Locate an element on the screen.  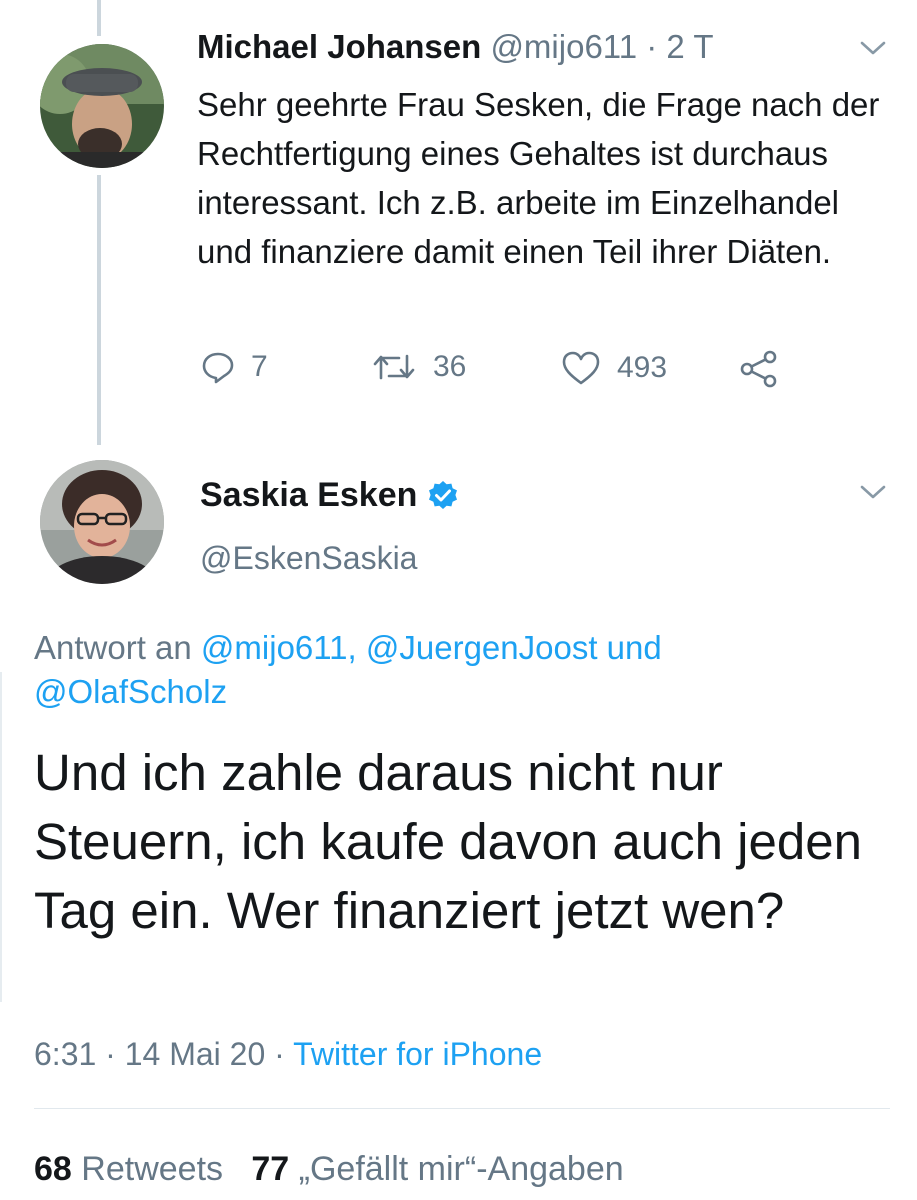
retweet-count: 36 is located at coordinates (450, 366).